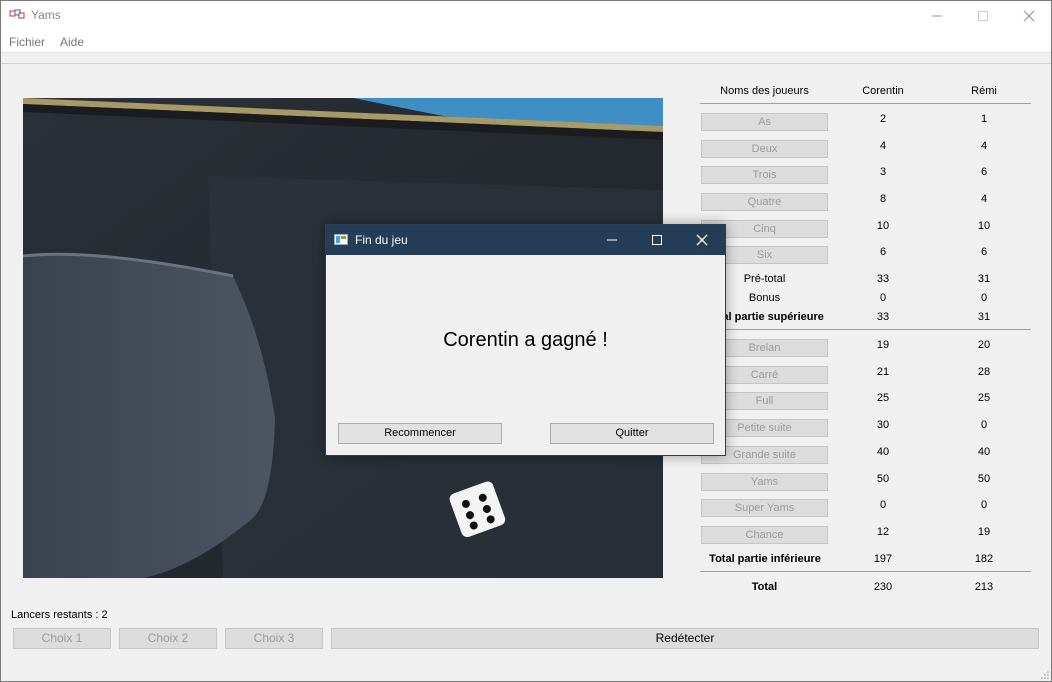  Describe the element at coordinates (764, 175) in the screenshot. I see `category-button-trois: Trois` at that location.